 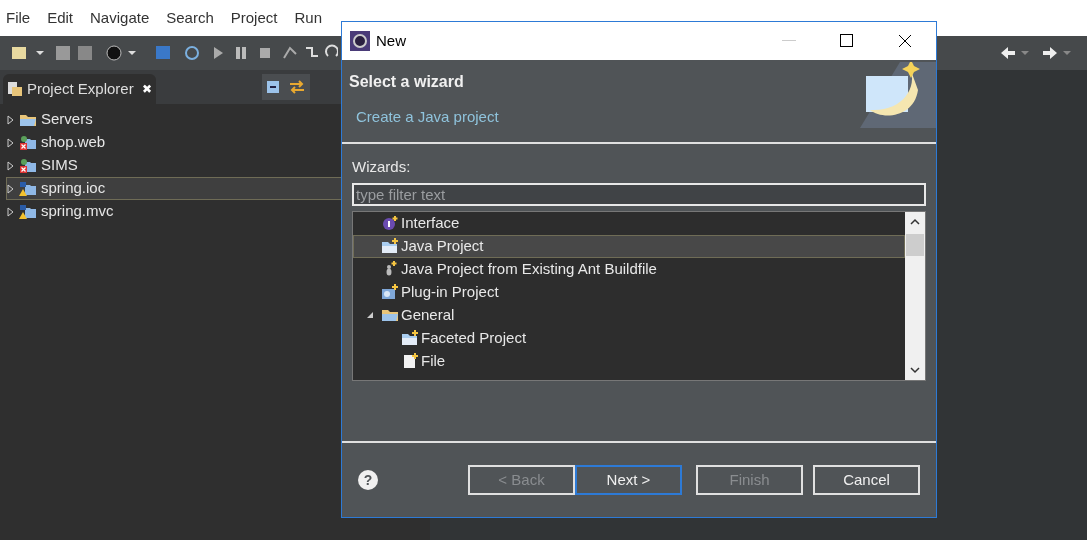 What do you see at coordinates (629, 223) in the screenshot?
I see `wizard-item: Interface` at bounding box center [629, 223].